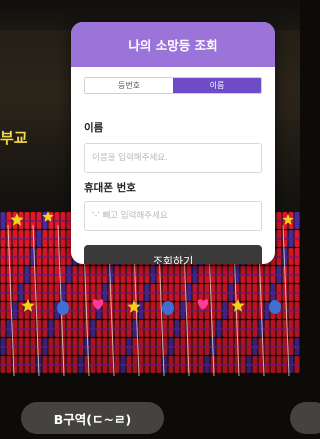 The height and width of the screenshot is (439, 320). I want to click on lookup-type-tabs: 등번호 이름, so click(173, 85).